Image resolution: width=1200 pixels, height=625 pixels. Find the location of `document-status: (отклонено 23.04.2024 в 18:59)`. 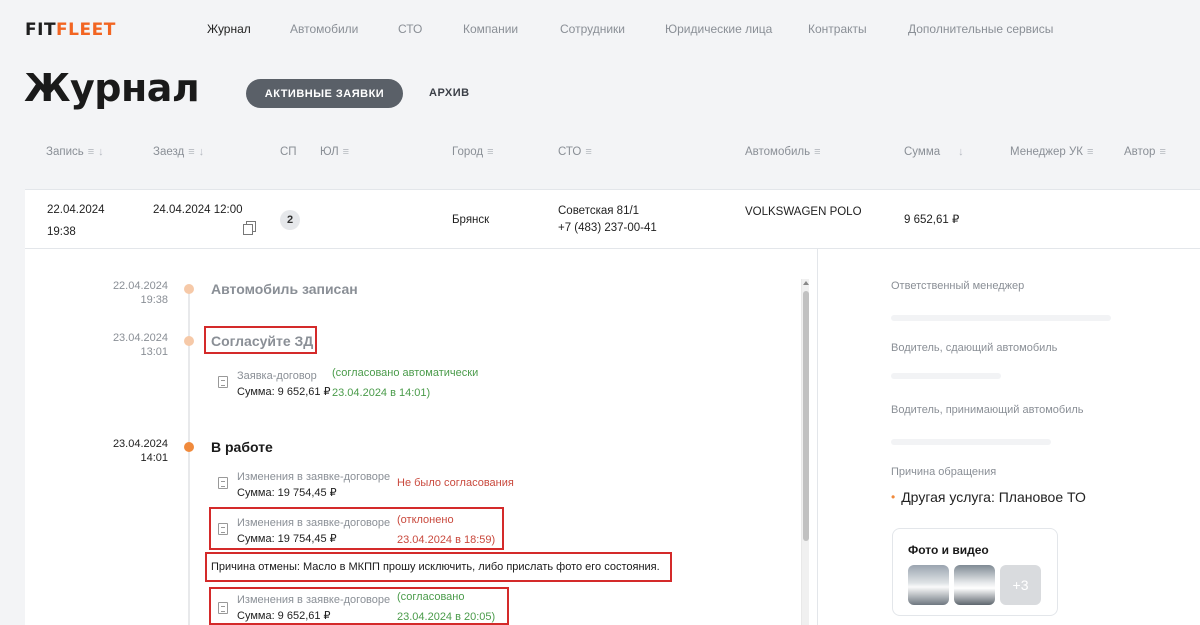

document-status: (отклонено 23.04.2024 в 18:59) is located at coordinates (446, 530).